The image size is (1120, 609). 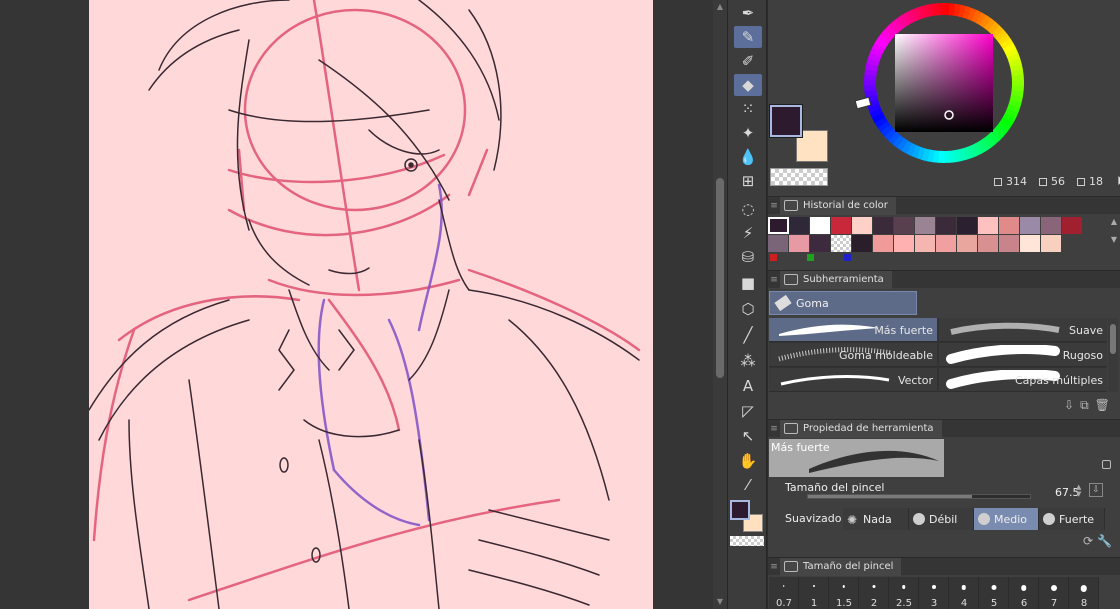 I want to click on brush-size-preset: 2.5, so click(x=904, y=593).